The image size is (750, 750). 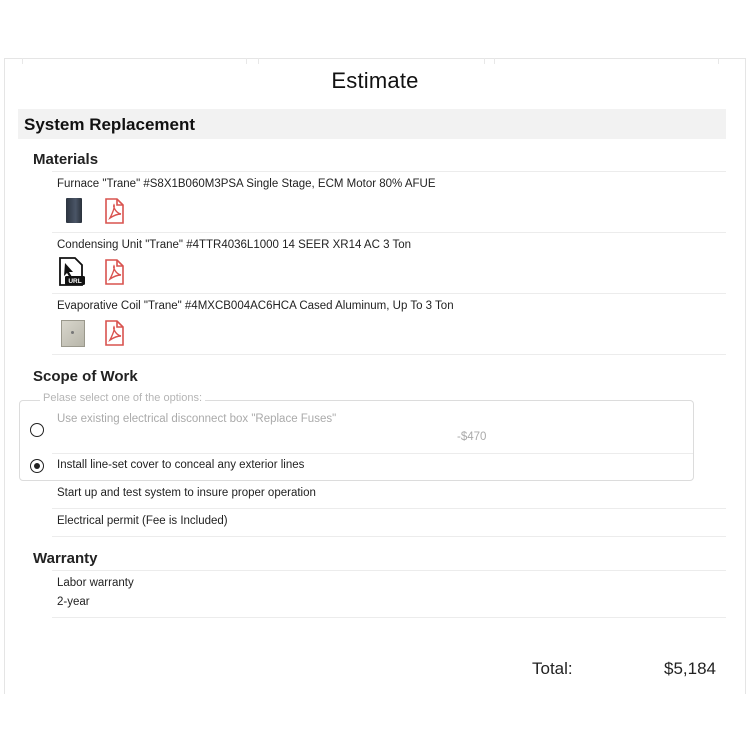 What do you see at coordinates (74, 281) in the screenshot?
I see `url-icon-label: URL` at bounding box center [74, 281].